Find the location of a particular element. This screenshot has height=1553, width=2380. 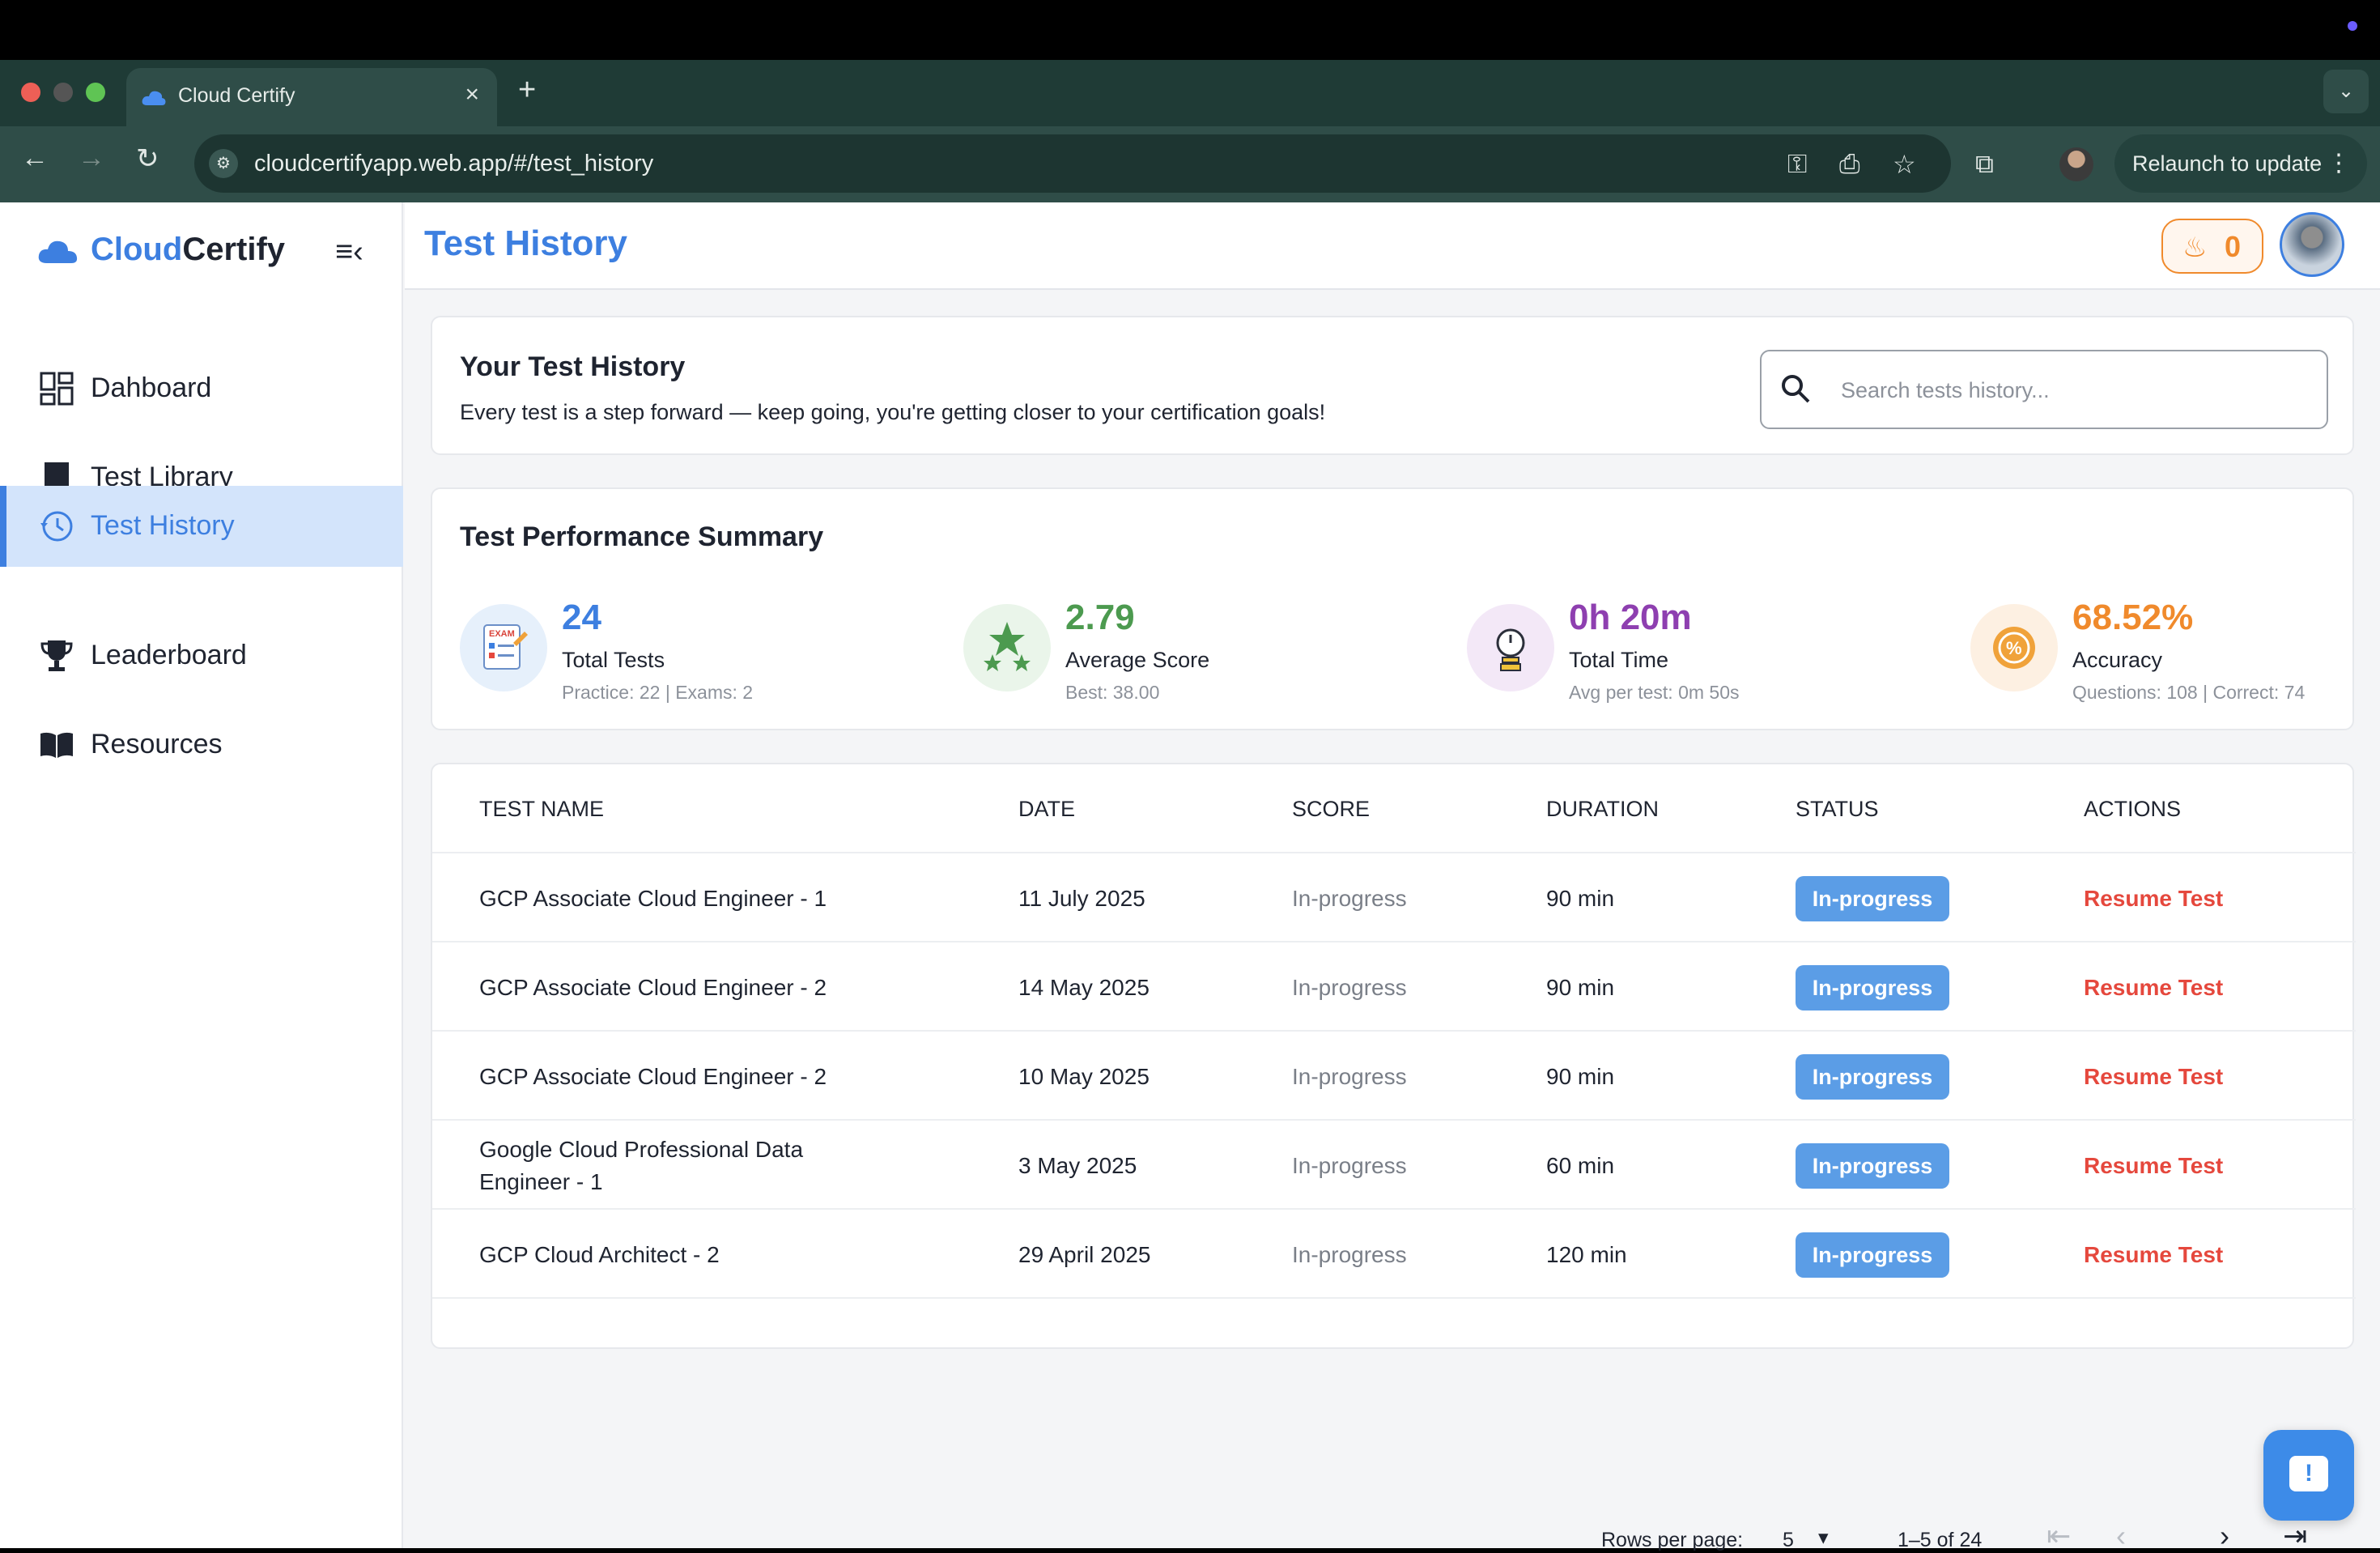

stat-value: 24 is located at coordinates (581, 617).